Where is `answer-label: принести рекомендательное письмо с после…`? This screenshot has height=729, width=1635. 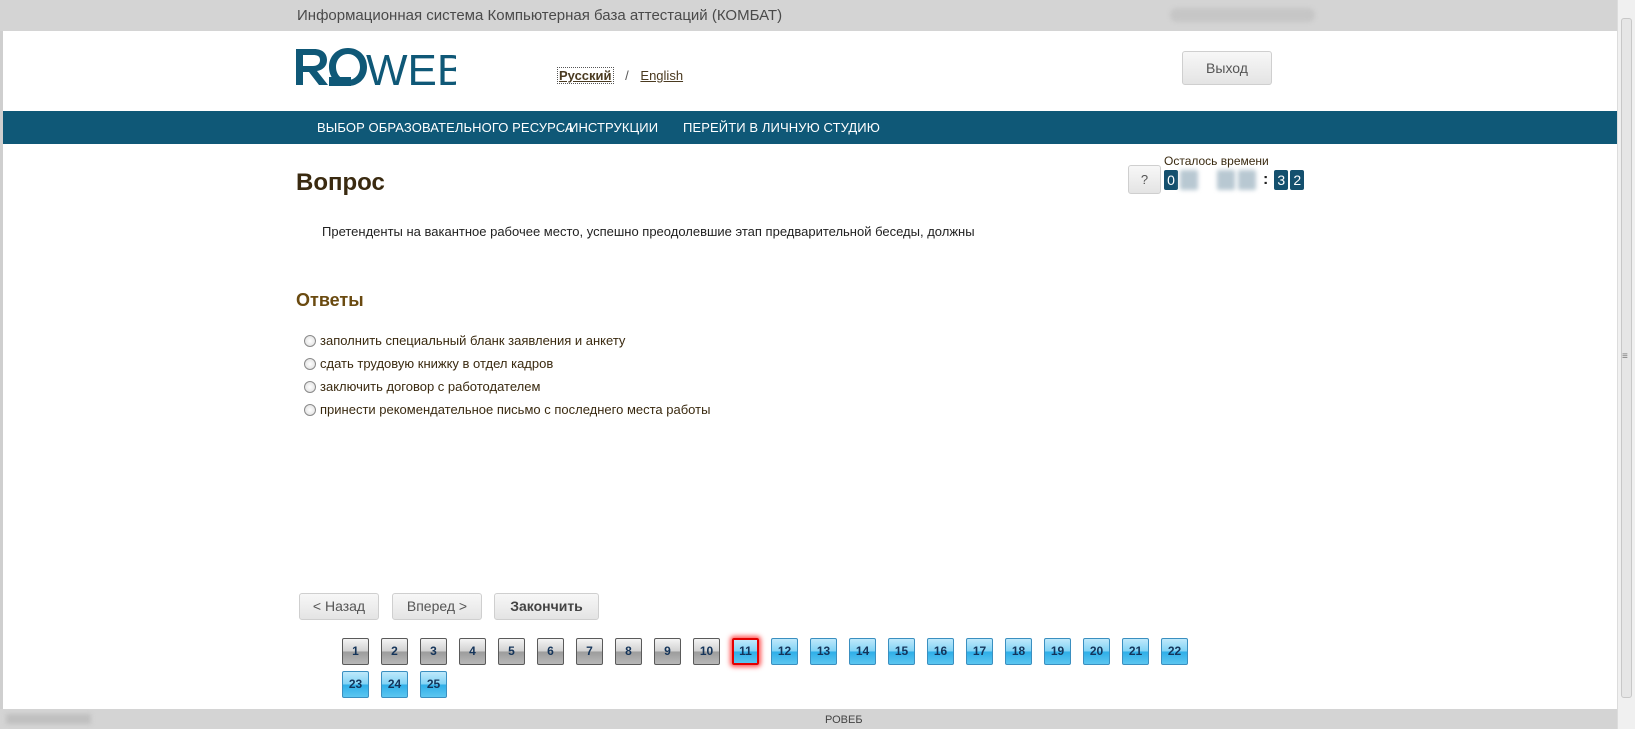 answer-label: принести рекомендательное письмо с после… is located at coordinates (515, 409).